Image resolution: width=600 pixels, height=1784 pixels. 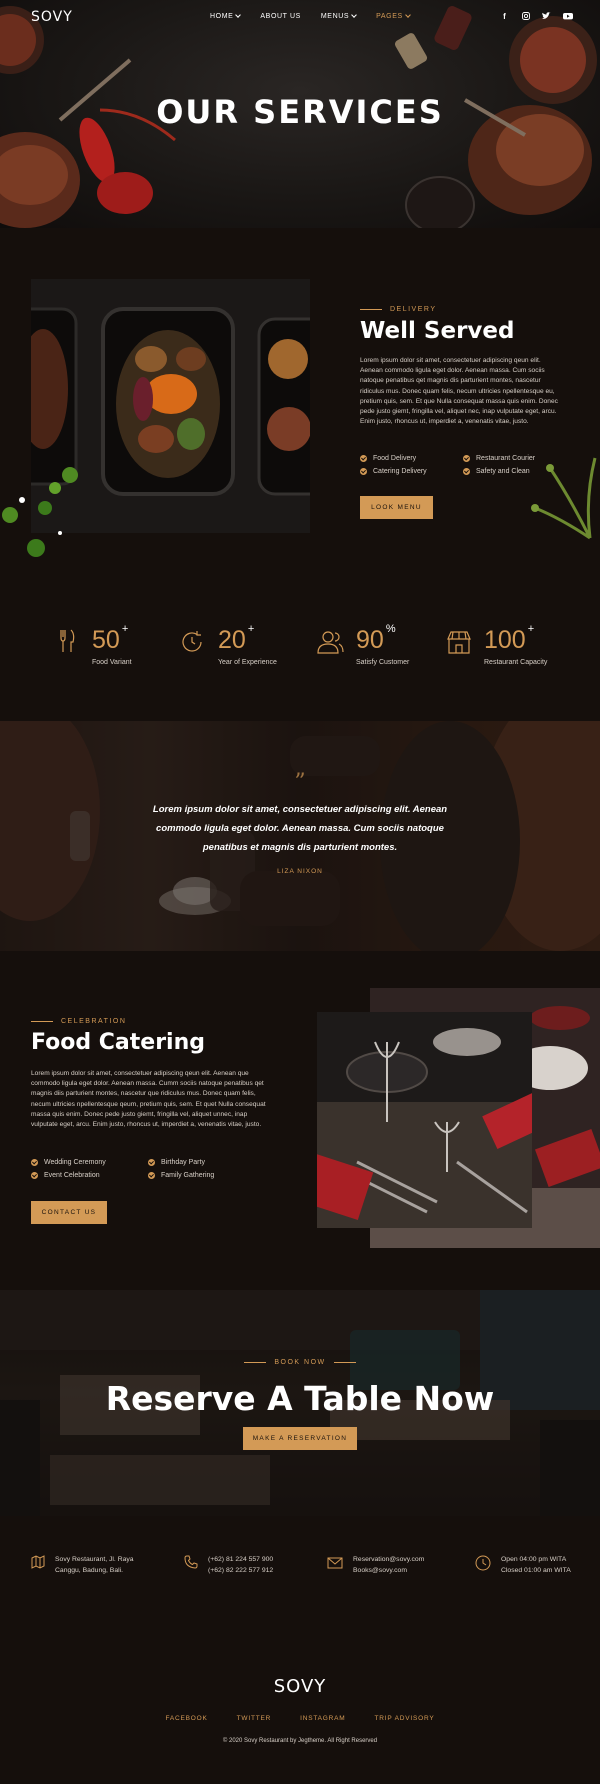 I want to click on footer-info-text: Open 04:00 pm WITA Closed 01:00 am WITA, so click(x=536, y=1565).